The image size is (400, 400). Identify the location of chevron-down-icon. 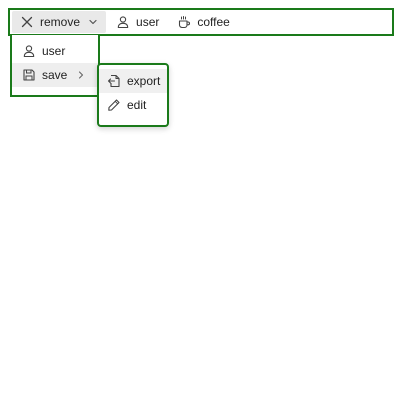
(93, 22).